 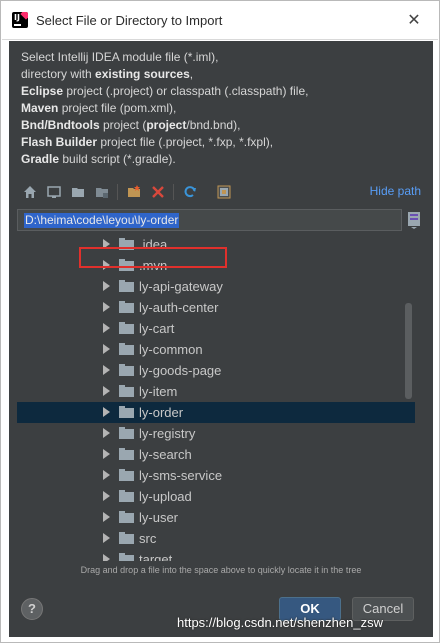 What do you see at coordinates (166, 125) in the screenshot?
I see `desc-line5-bold: project` at bounding box center [166, 125].